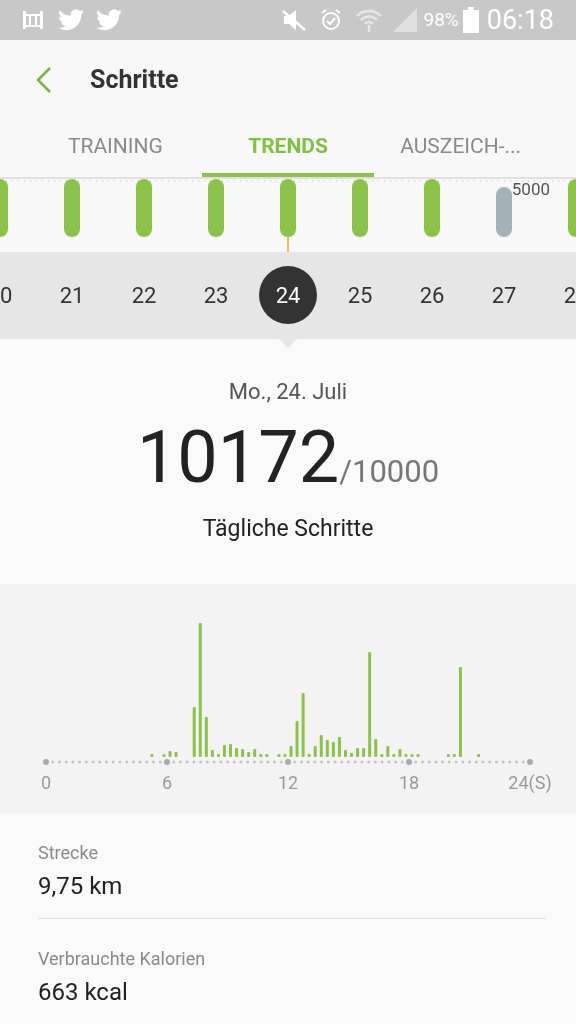  What do you see at coordinates (369, 20) in the screenshot?
I see `wifi-icon` at bounding box center [369, 20].